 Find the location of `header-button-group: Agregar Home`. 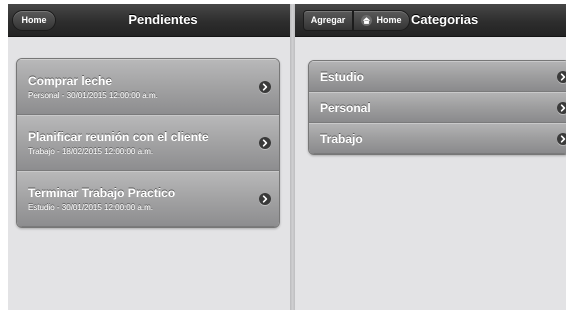

header-button-group: Agregar Home is located at coordinates (356, 20).